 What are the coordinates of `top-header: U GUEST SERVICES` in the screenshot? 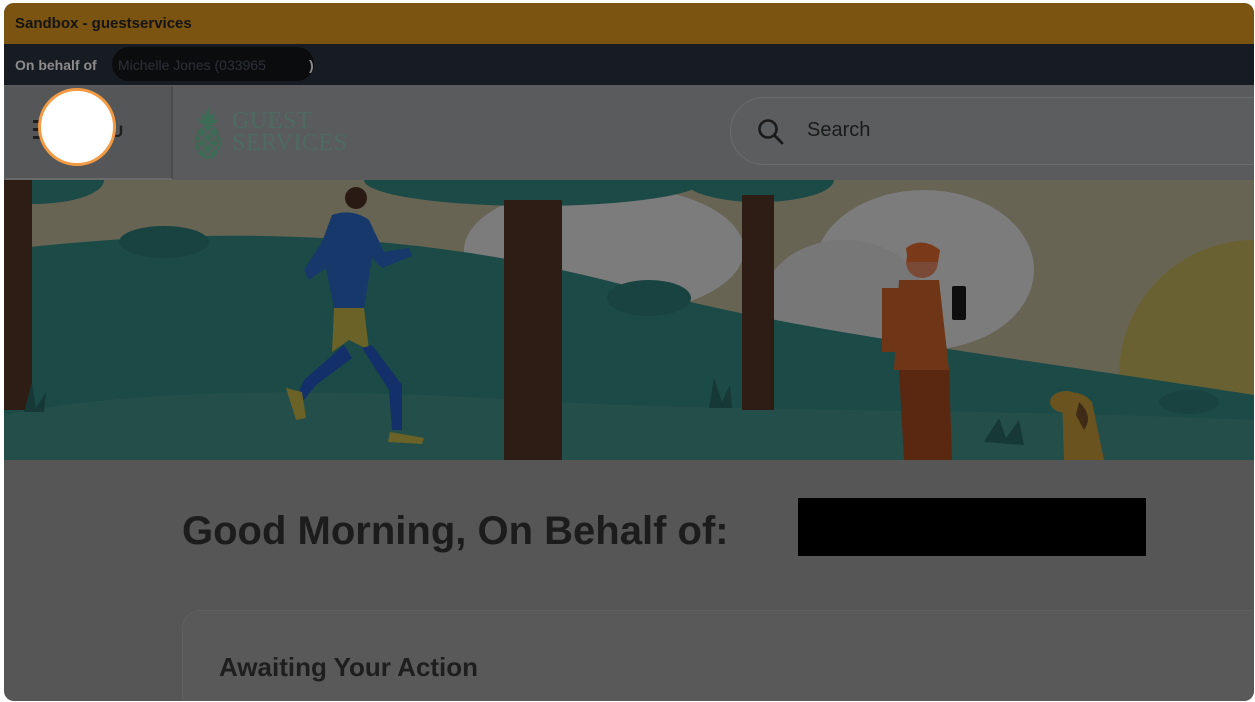 It's located at (629, 132).